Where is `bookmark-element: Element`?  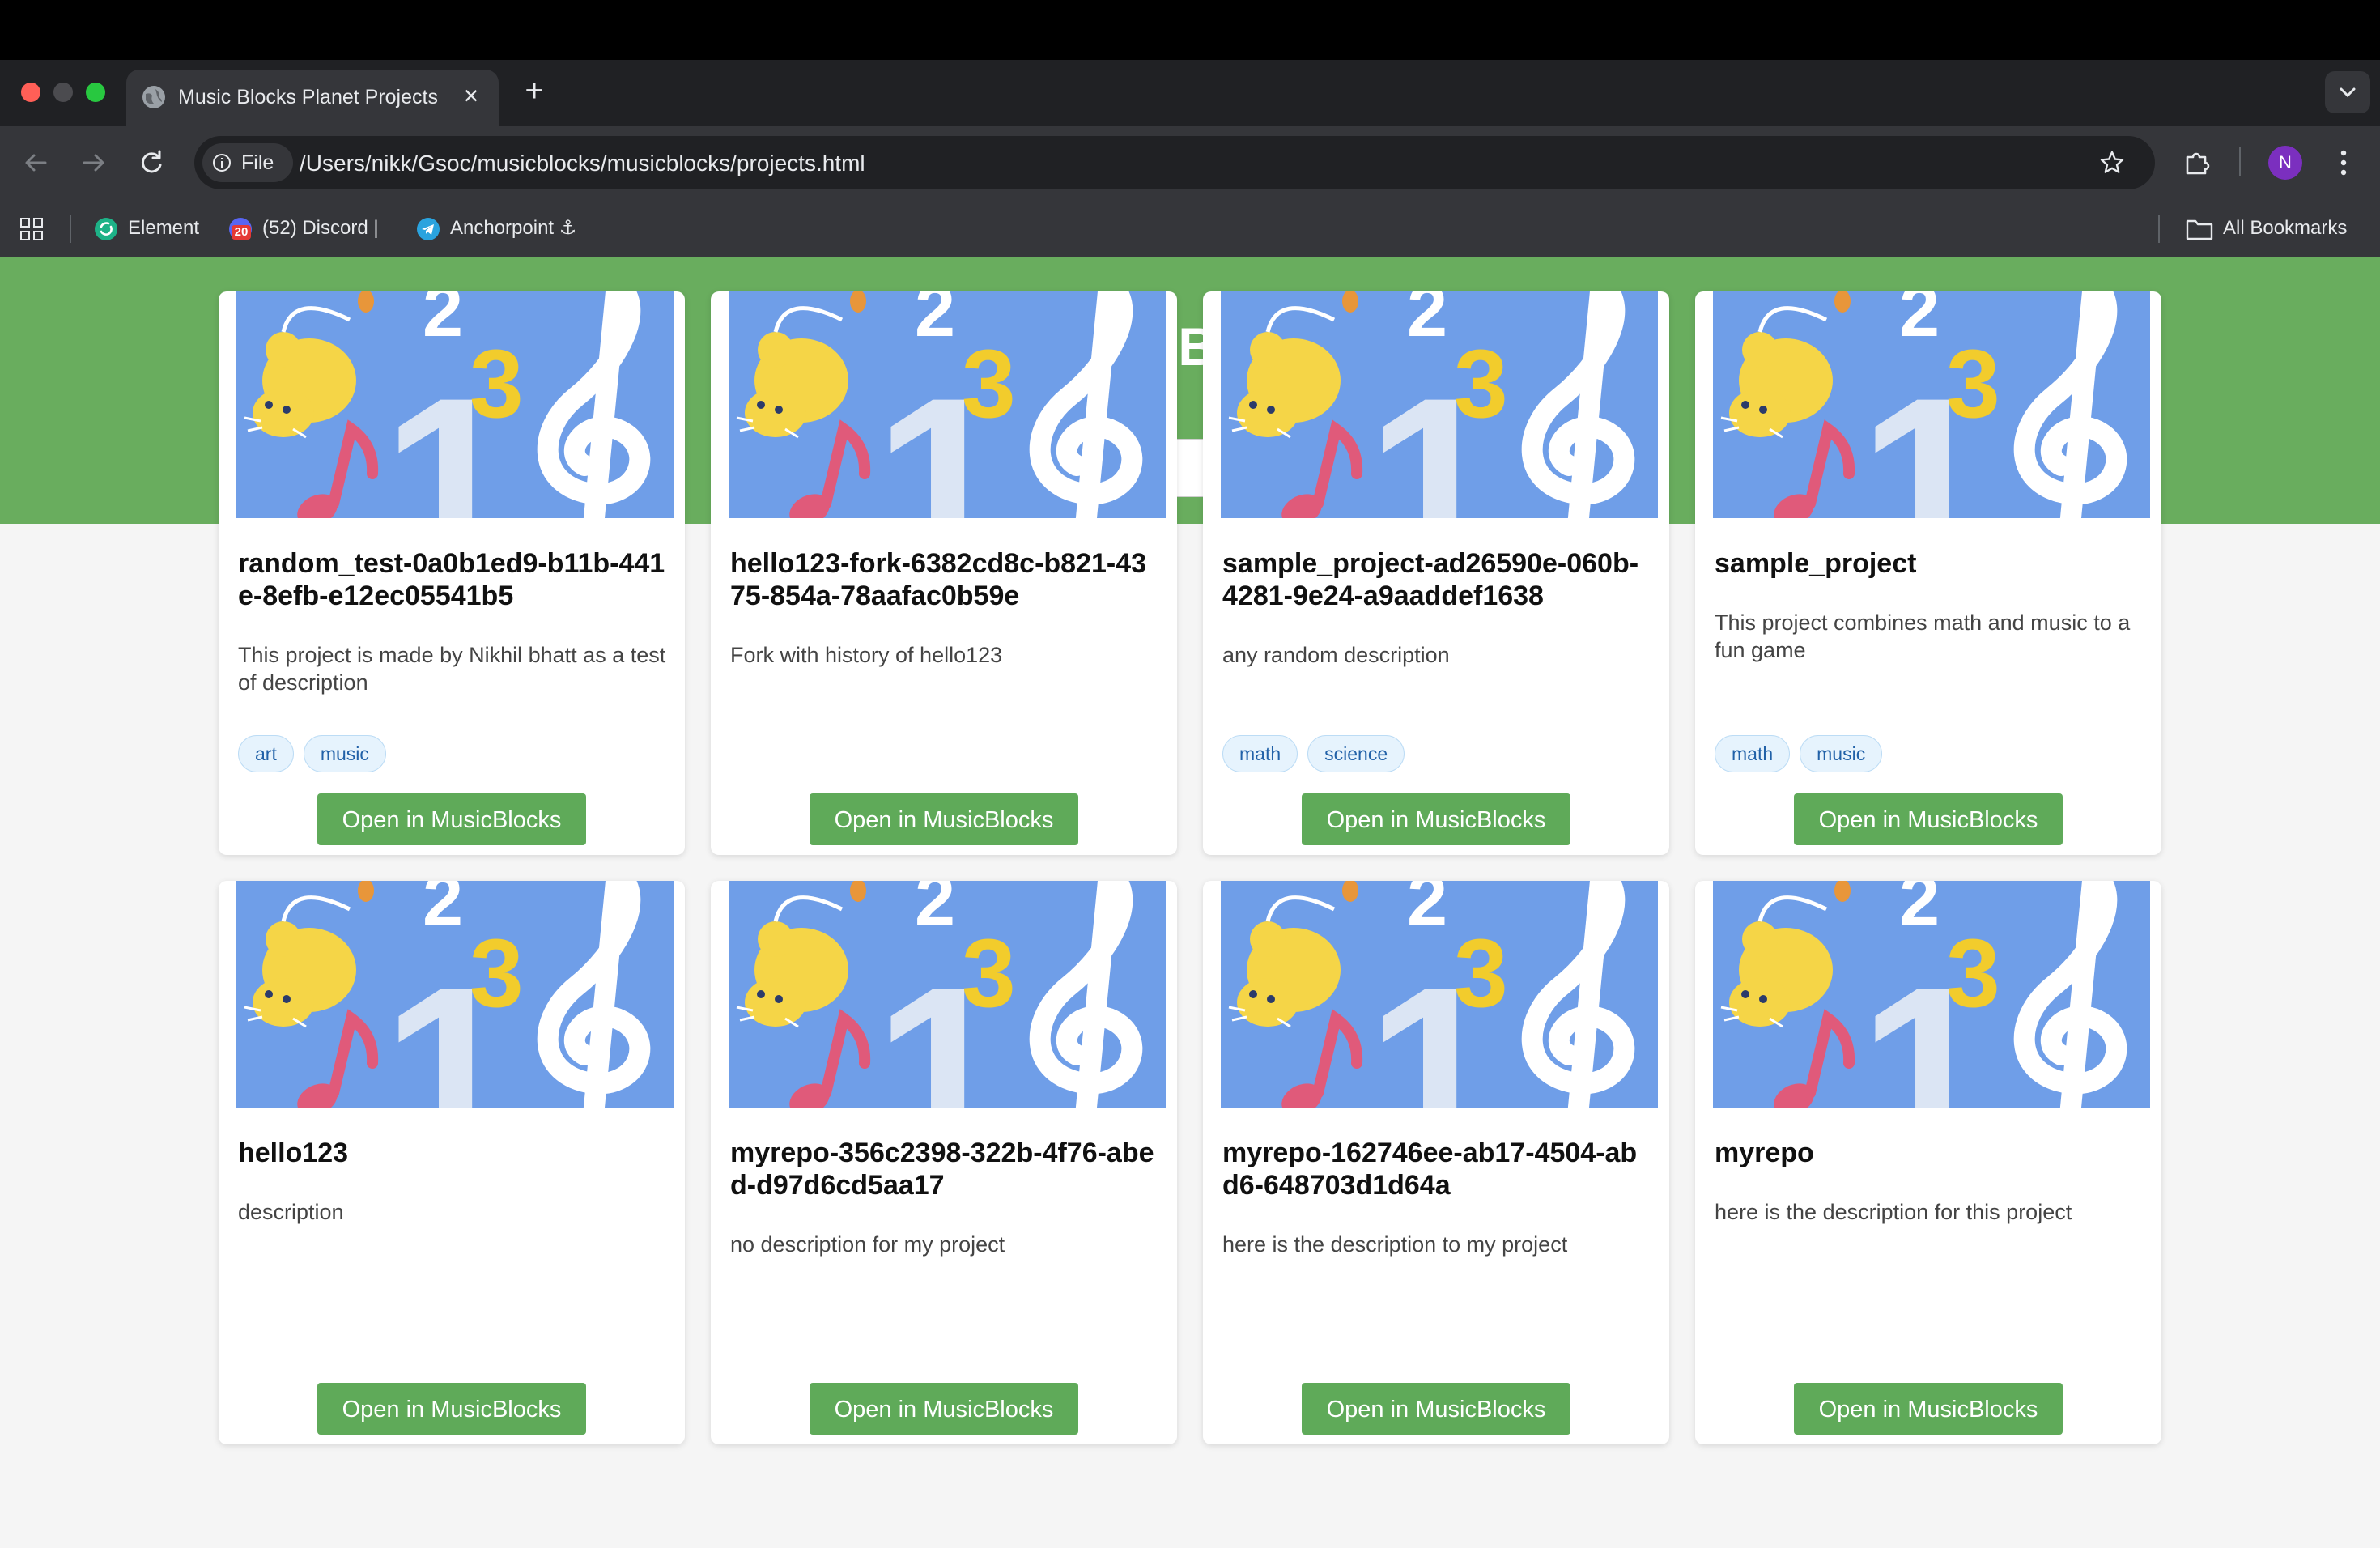
bookmark-element: Element is located at coordinates (146, 228).